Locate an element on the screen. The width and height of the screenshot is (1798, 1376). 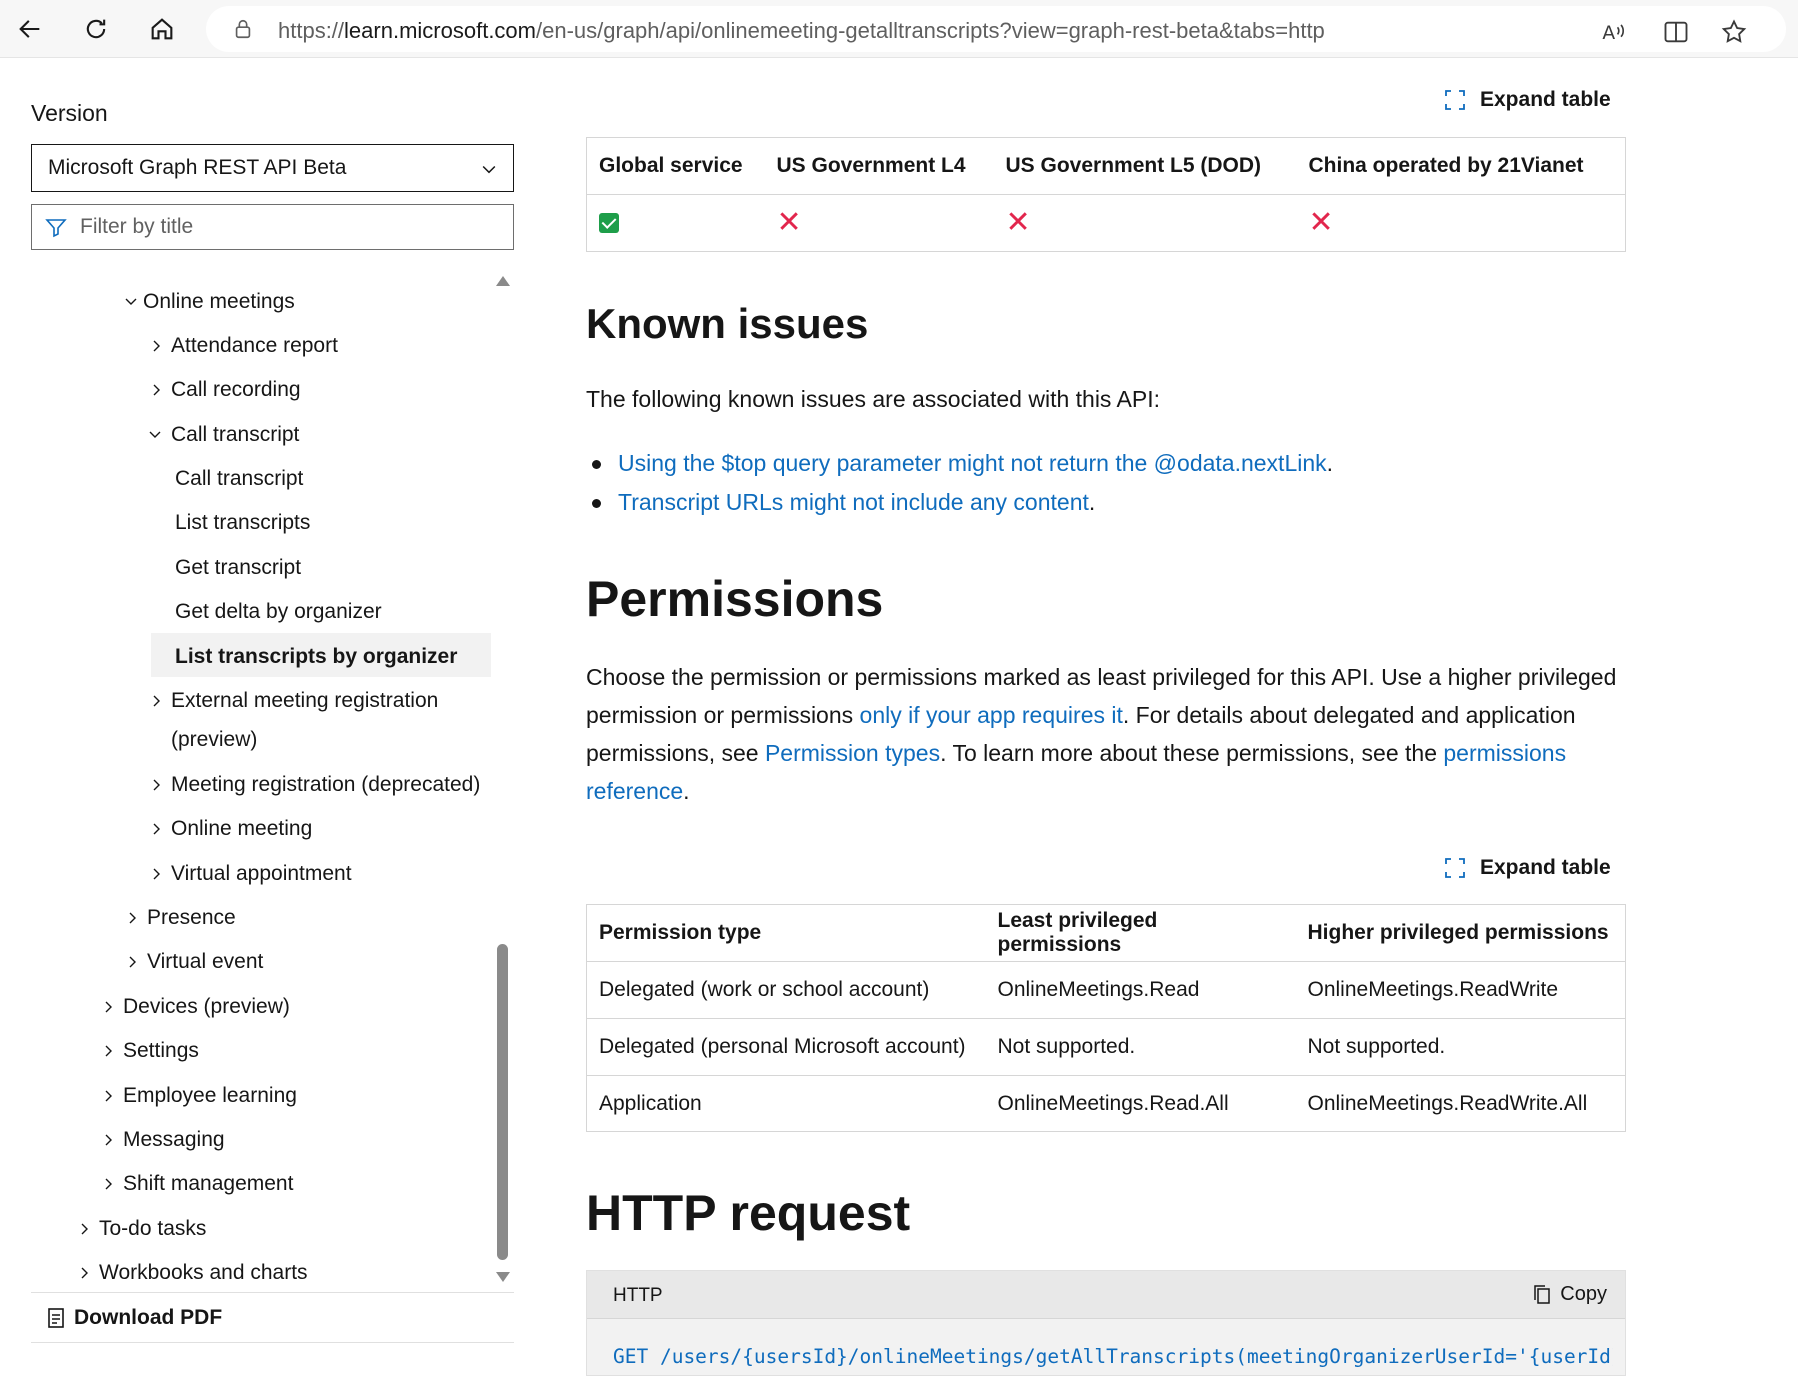
toc-label: Call transcript is located at coordinates (239, 478).